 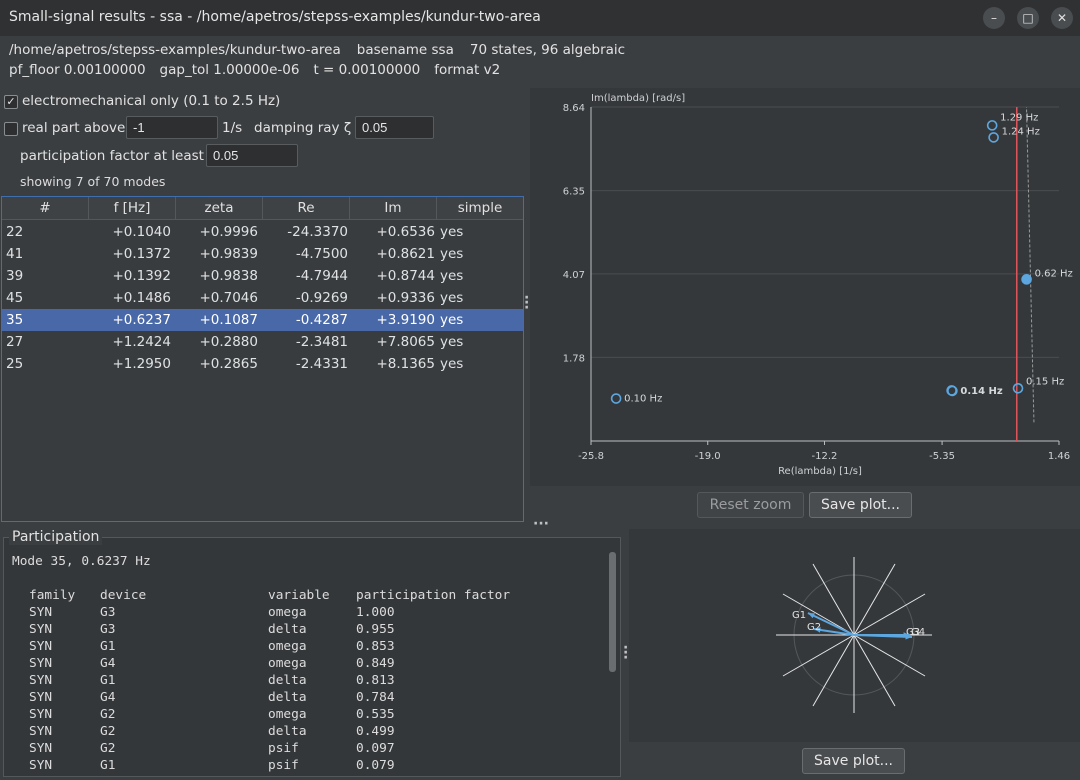 I want to click on participation-title: Participation, so click(x=56, y=537).